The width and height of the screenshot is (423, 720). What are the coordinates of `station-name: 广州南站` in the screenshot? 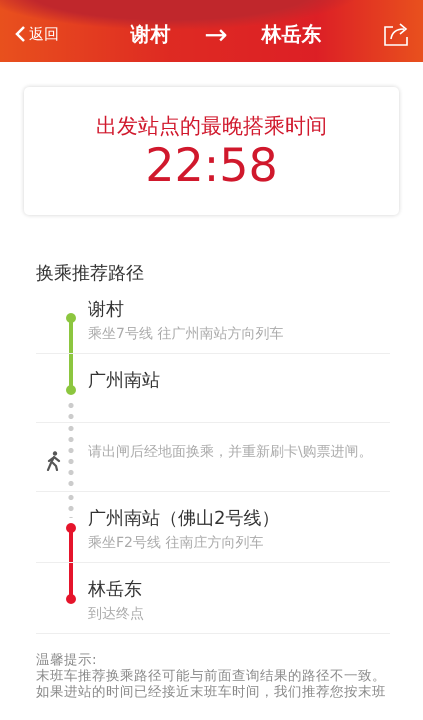 It's located at (124, 380).